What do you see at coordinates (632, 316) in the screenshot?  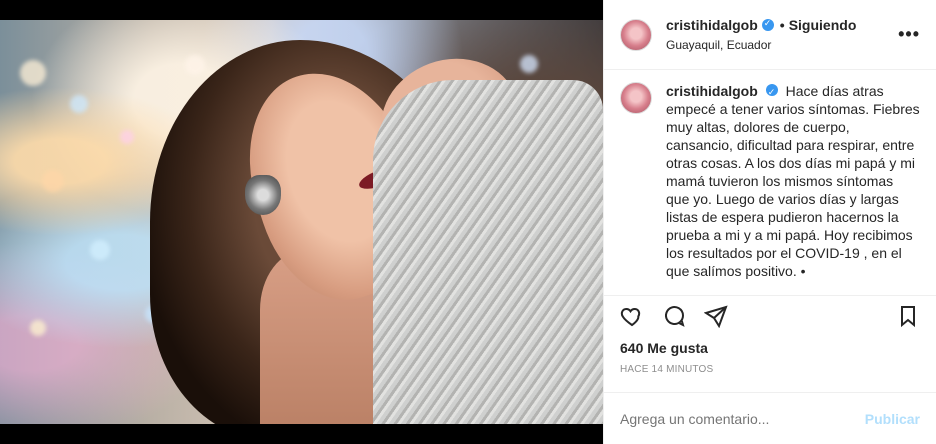 I see `heart-icon` at bounding box center [632, 316].